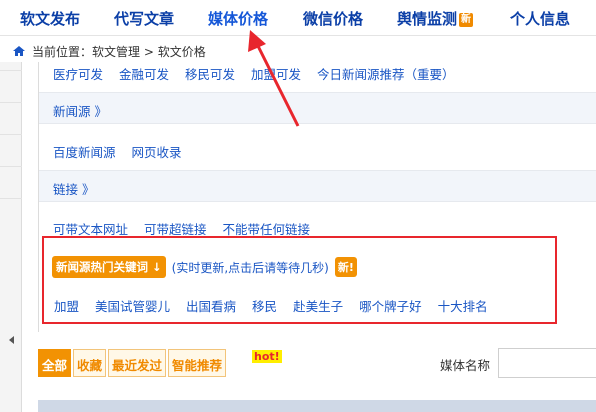  I want to click on filter-link: 加盟可发, so click(276, 74).